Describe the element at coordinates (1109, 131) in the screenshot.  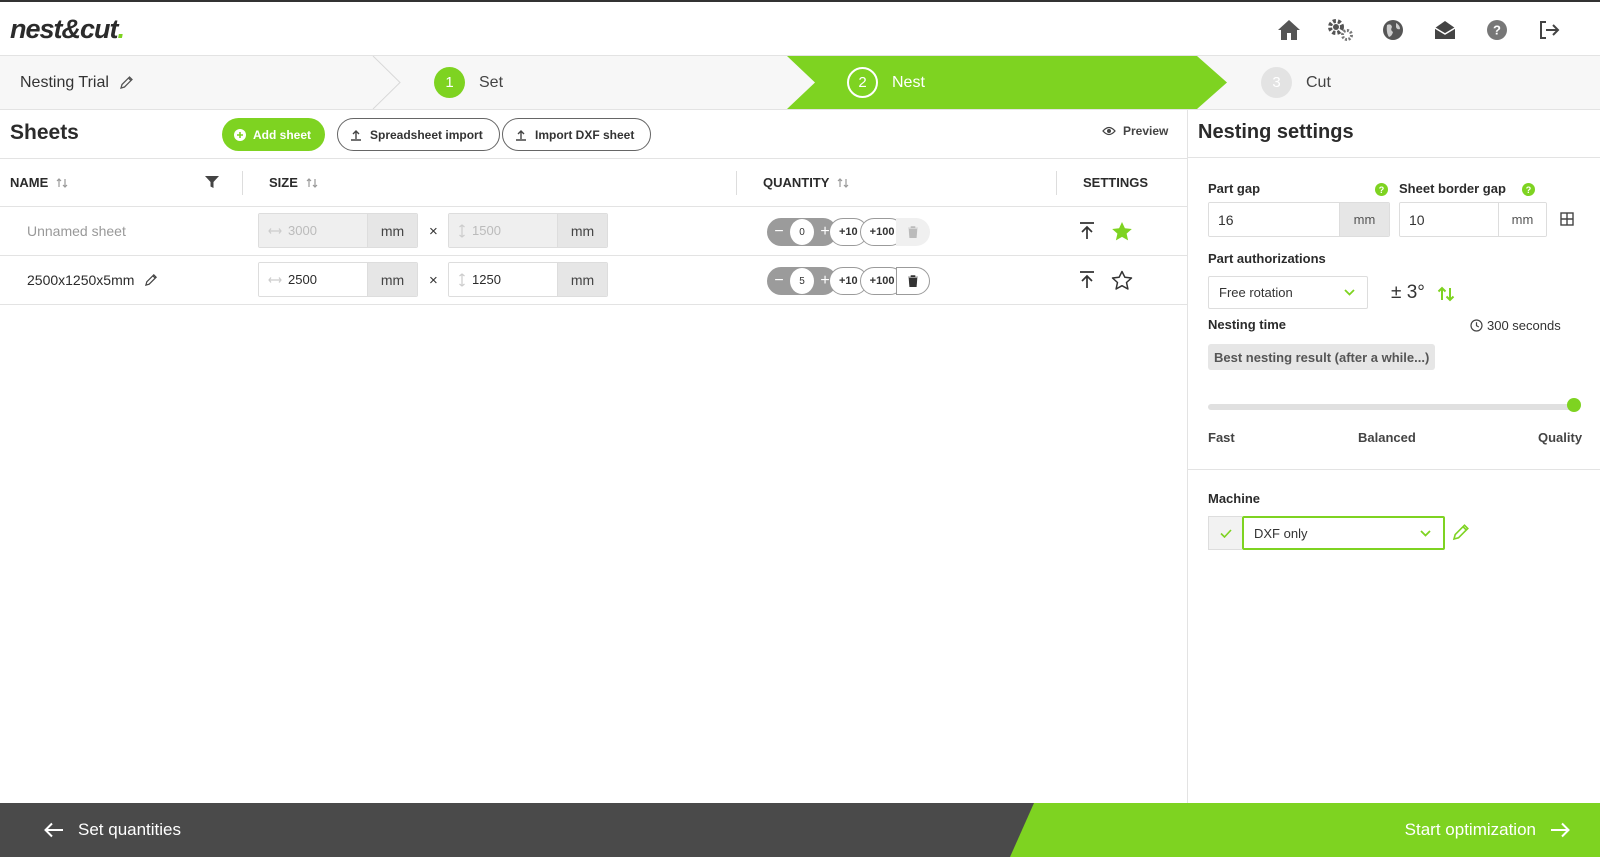
I see `eye-icon` at that location.